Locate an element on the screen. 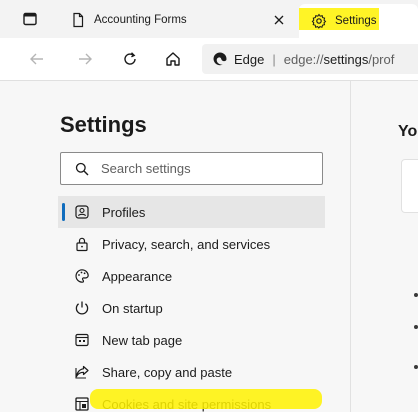 Image resolution: width=418 pixels, height=412 pixels. sidebar-item-privacy: Privacy, search, and services is located at coordinates (191, 244).